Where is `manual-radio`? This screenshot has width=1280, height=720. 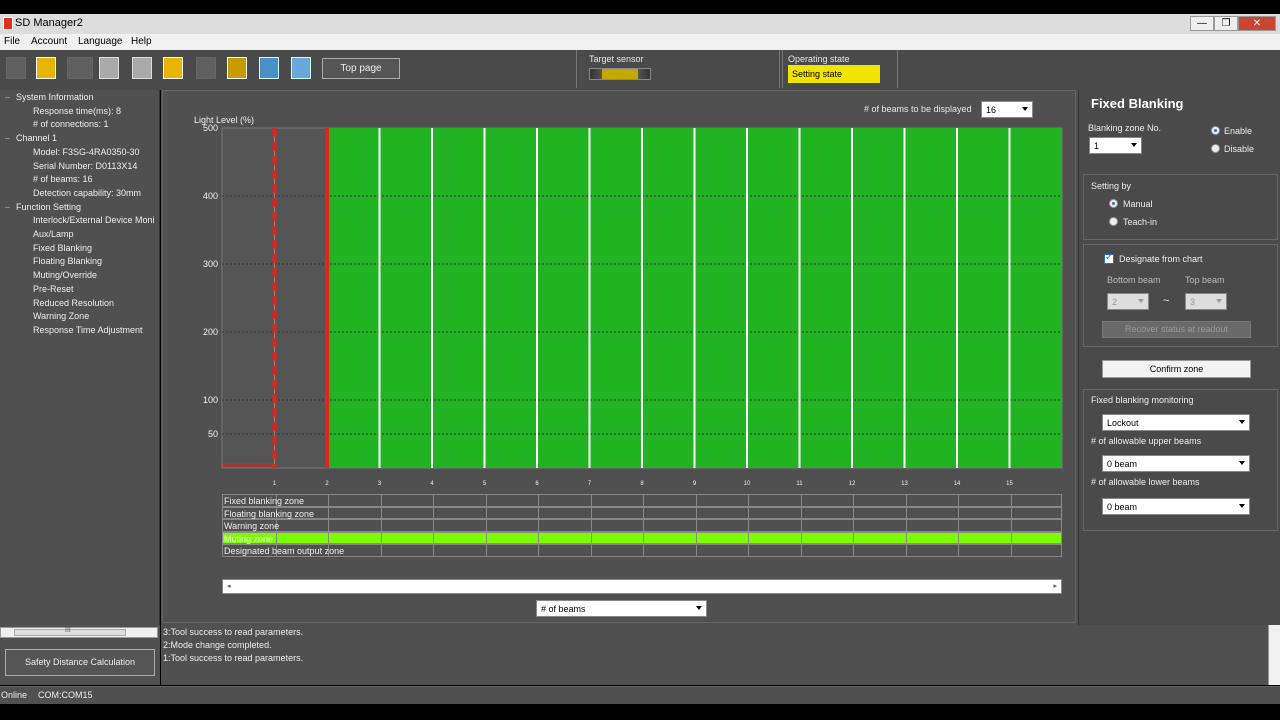 manual-radio is located at coordinates (1113, 203).